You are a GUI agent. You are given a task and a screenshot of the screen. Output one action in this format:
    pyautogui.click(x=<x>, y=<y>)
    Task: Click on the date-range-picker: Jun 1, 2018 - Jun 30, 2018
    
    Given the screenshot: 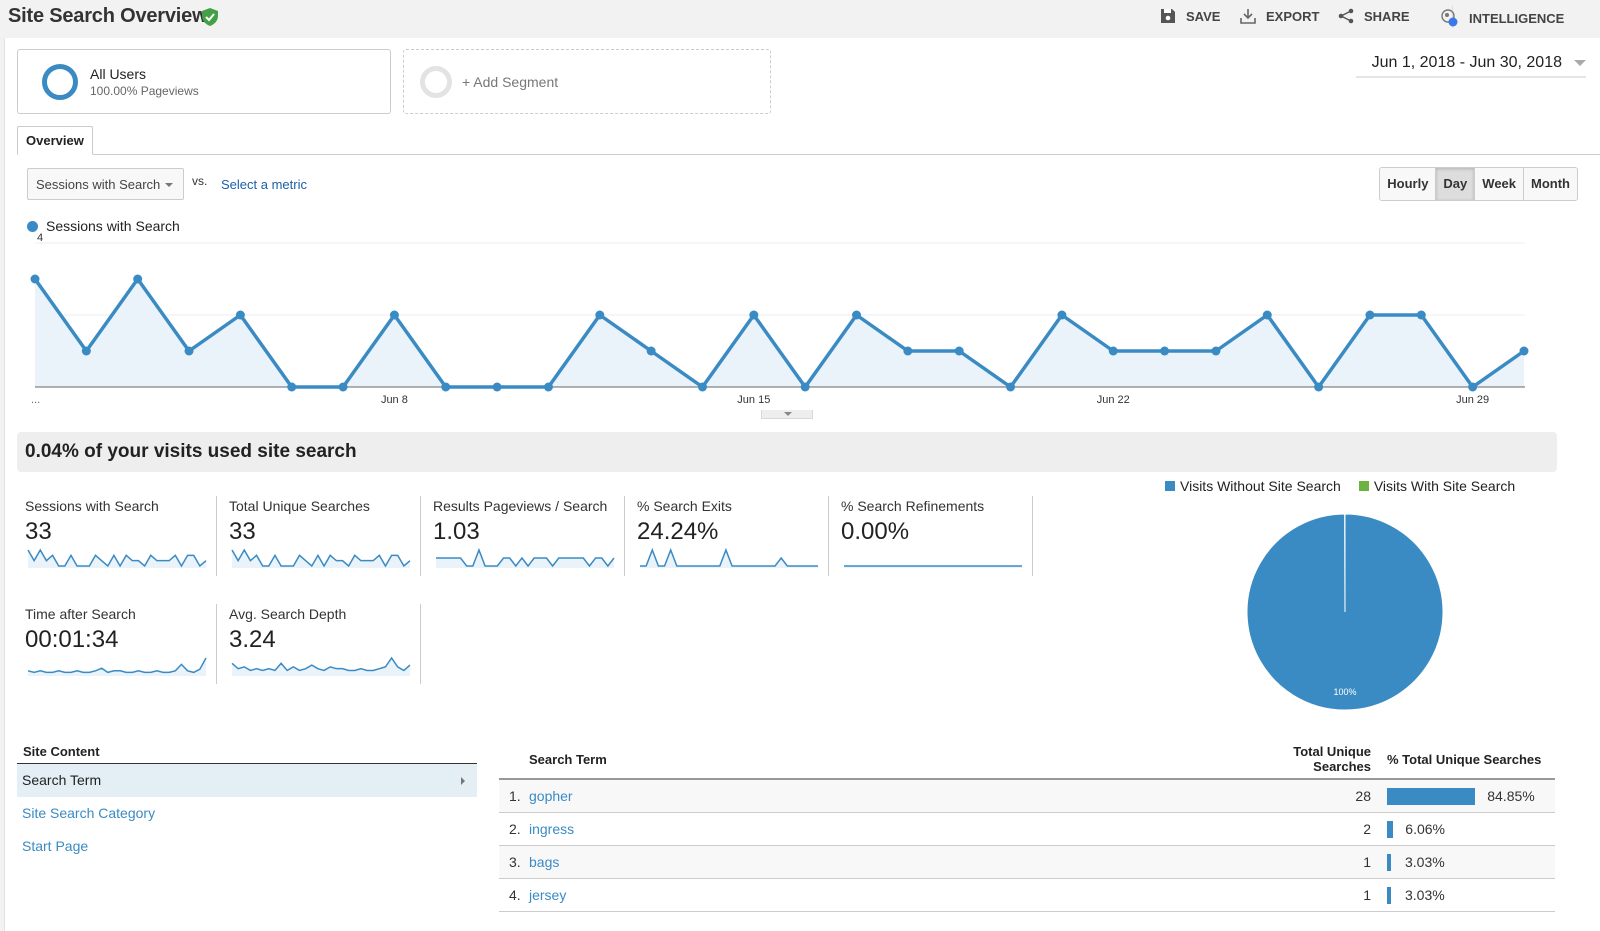 What is the action you would take?
    pyautogui.click(x=1471, y=64)
    